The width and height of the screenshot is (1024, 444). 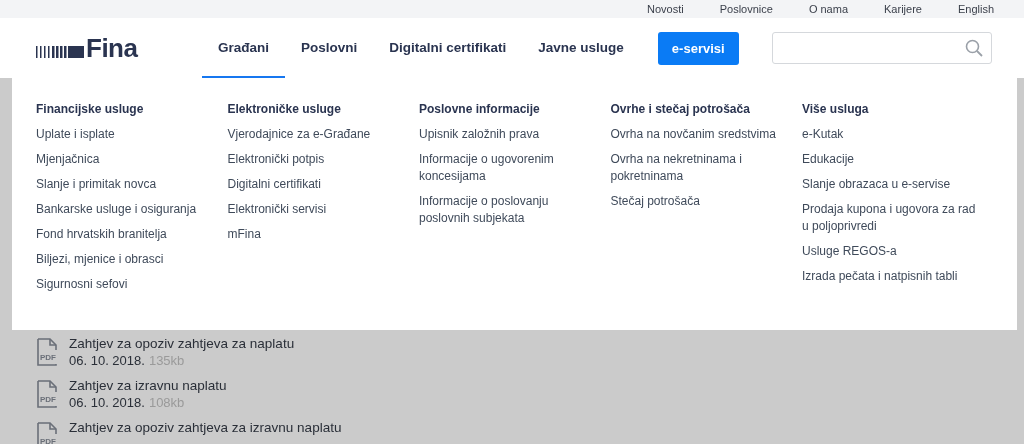 I want to click on menu-column-heading: Ovrhe i stečaj potrošača, so click(x=680, y=109).